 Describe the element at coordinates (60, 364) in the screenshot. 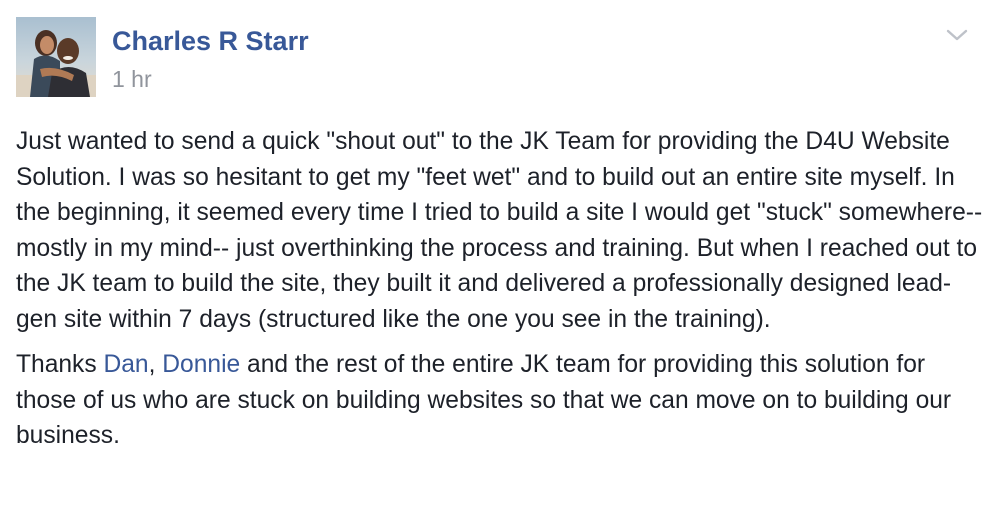

I see `thanks-text: Thanks` at that location.